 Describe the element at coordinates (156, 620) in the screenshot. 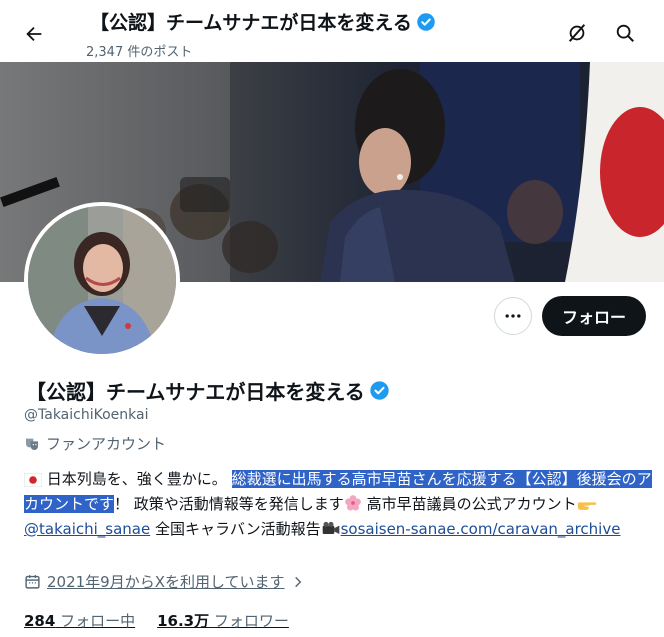

I see `follow-stats: 284 フォロー中 16.3万 フォロワー` at that location.